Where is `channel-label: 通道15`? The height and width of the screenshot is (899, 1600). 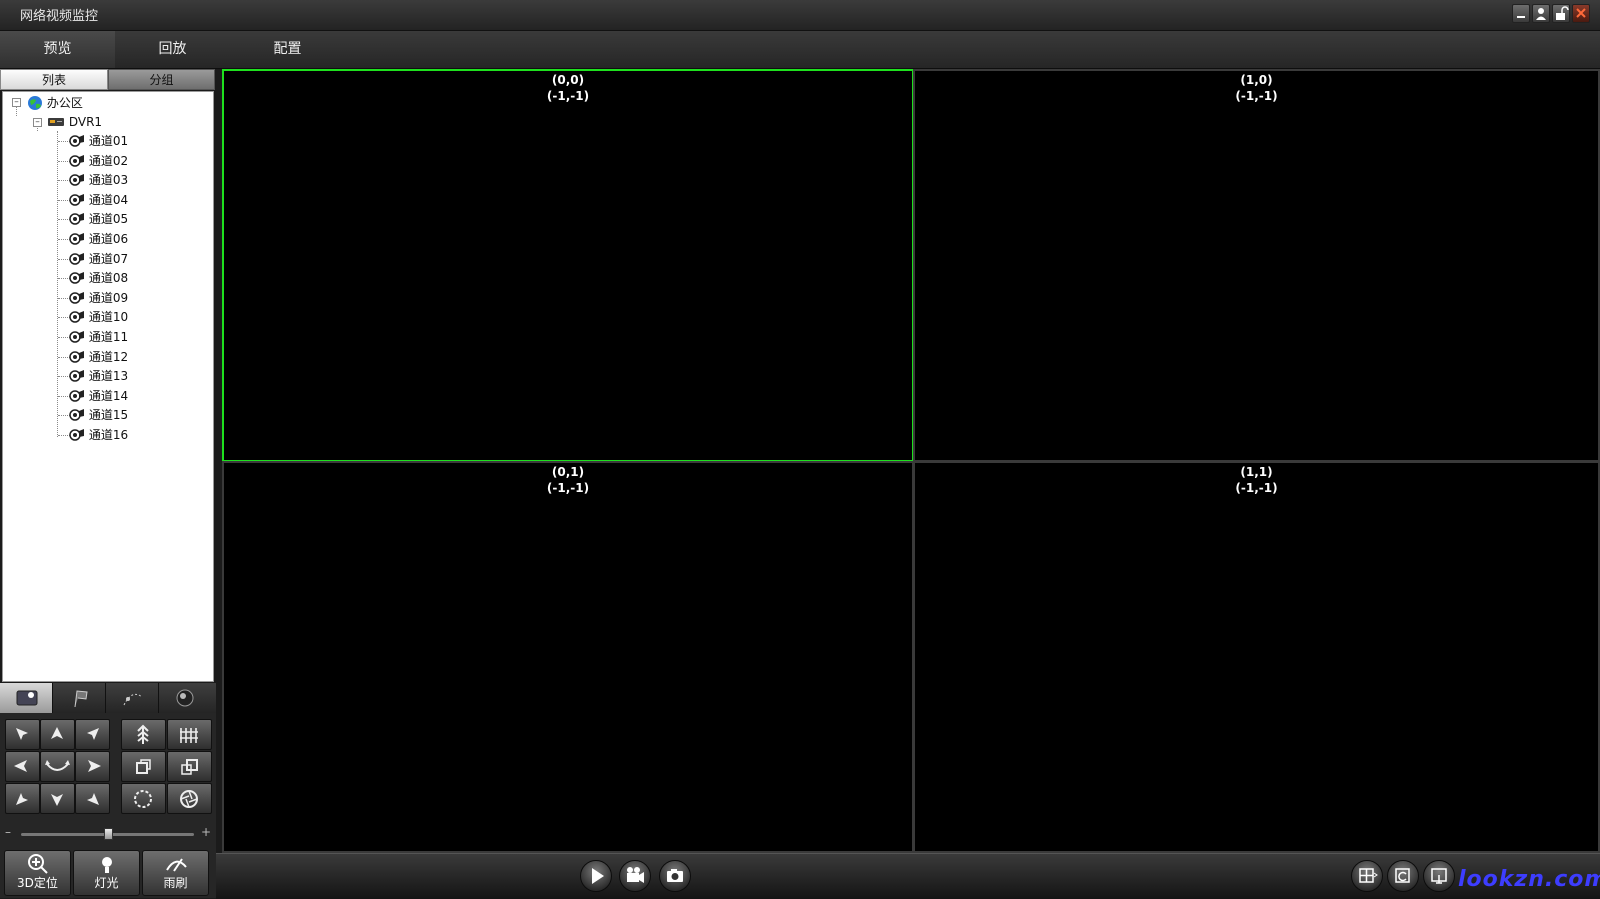
channel-label: 通道15 is located at coordinates (108, 415).